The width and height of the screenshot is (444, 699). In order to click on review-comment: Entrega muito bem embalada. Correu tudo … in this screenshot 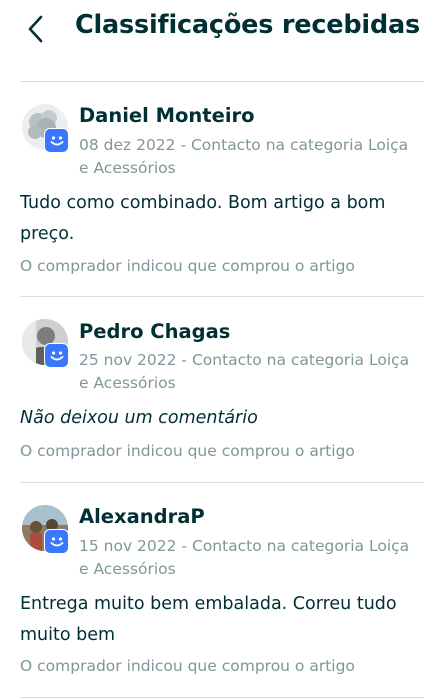, I will do `click(208, 619)`.